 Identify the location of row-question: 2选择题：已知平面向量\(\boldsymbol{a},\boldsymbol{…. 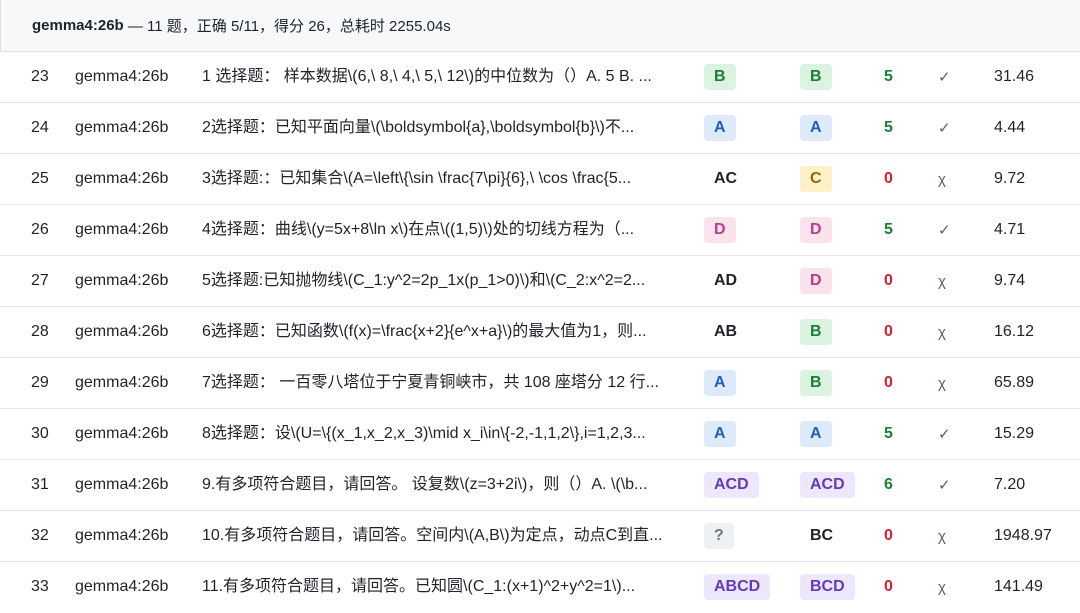
(447, 128).